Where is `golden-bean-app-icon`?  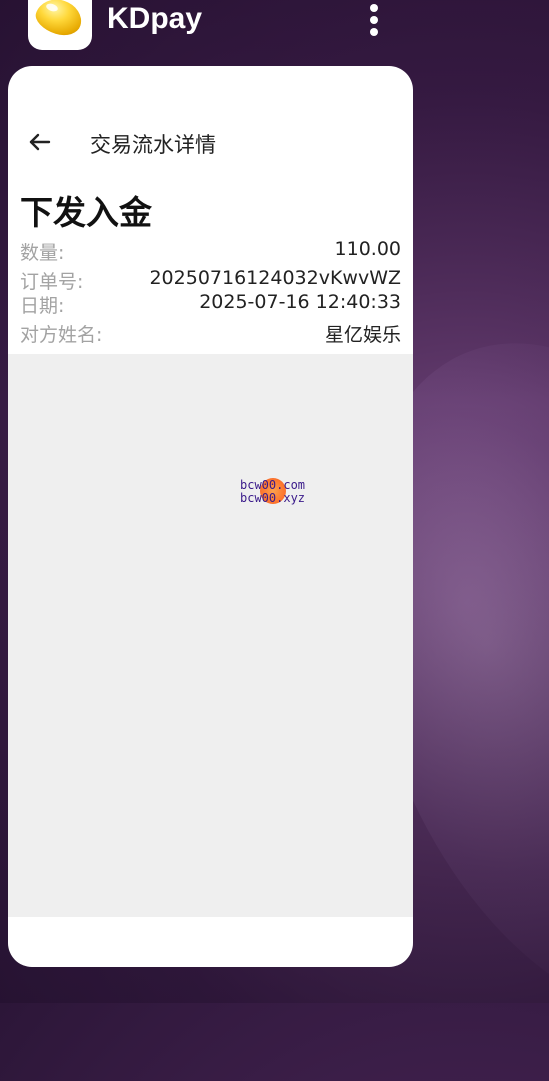 golden-bean-app-icon is located at coordinates (60, 25).